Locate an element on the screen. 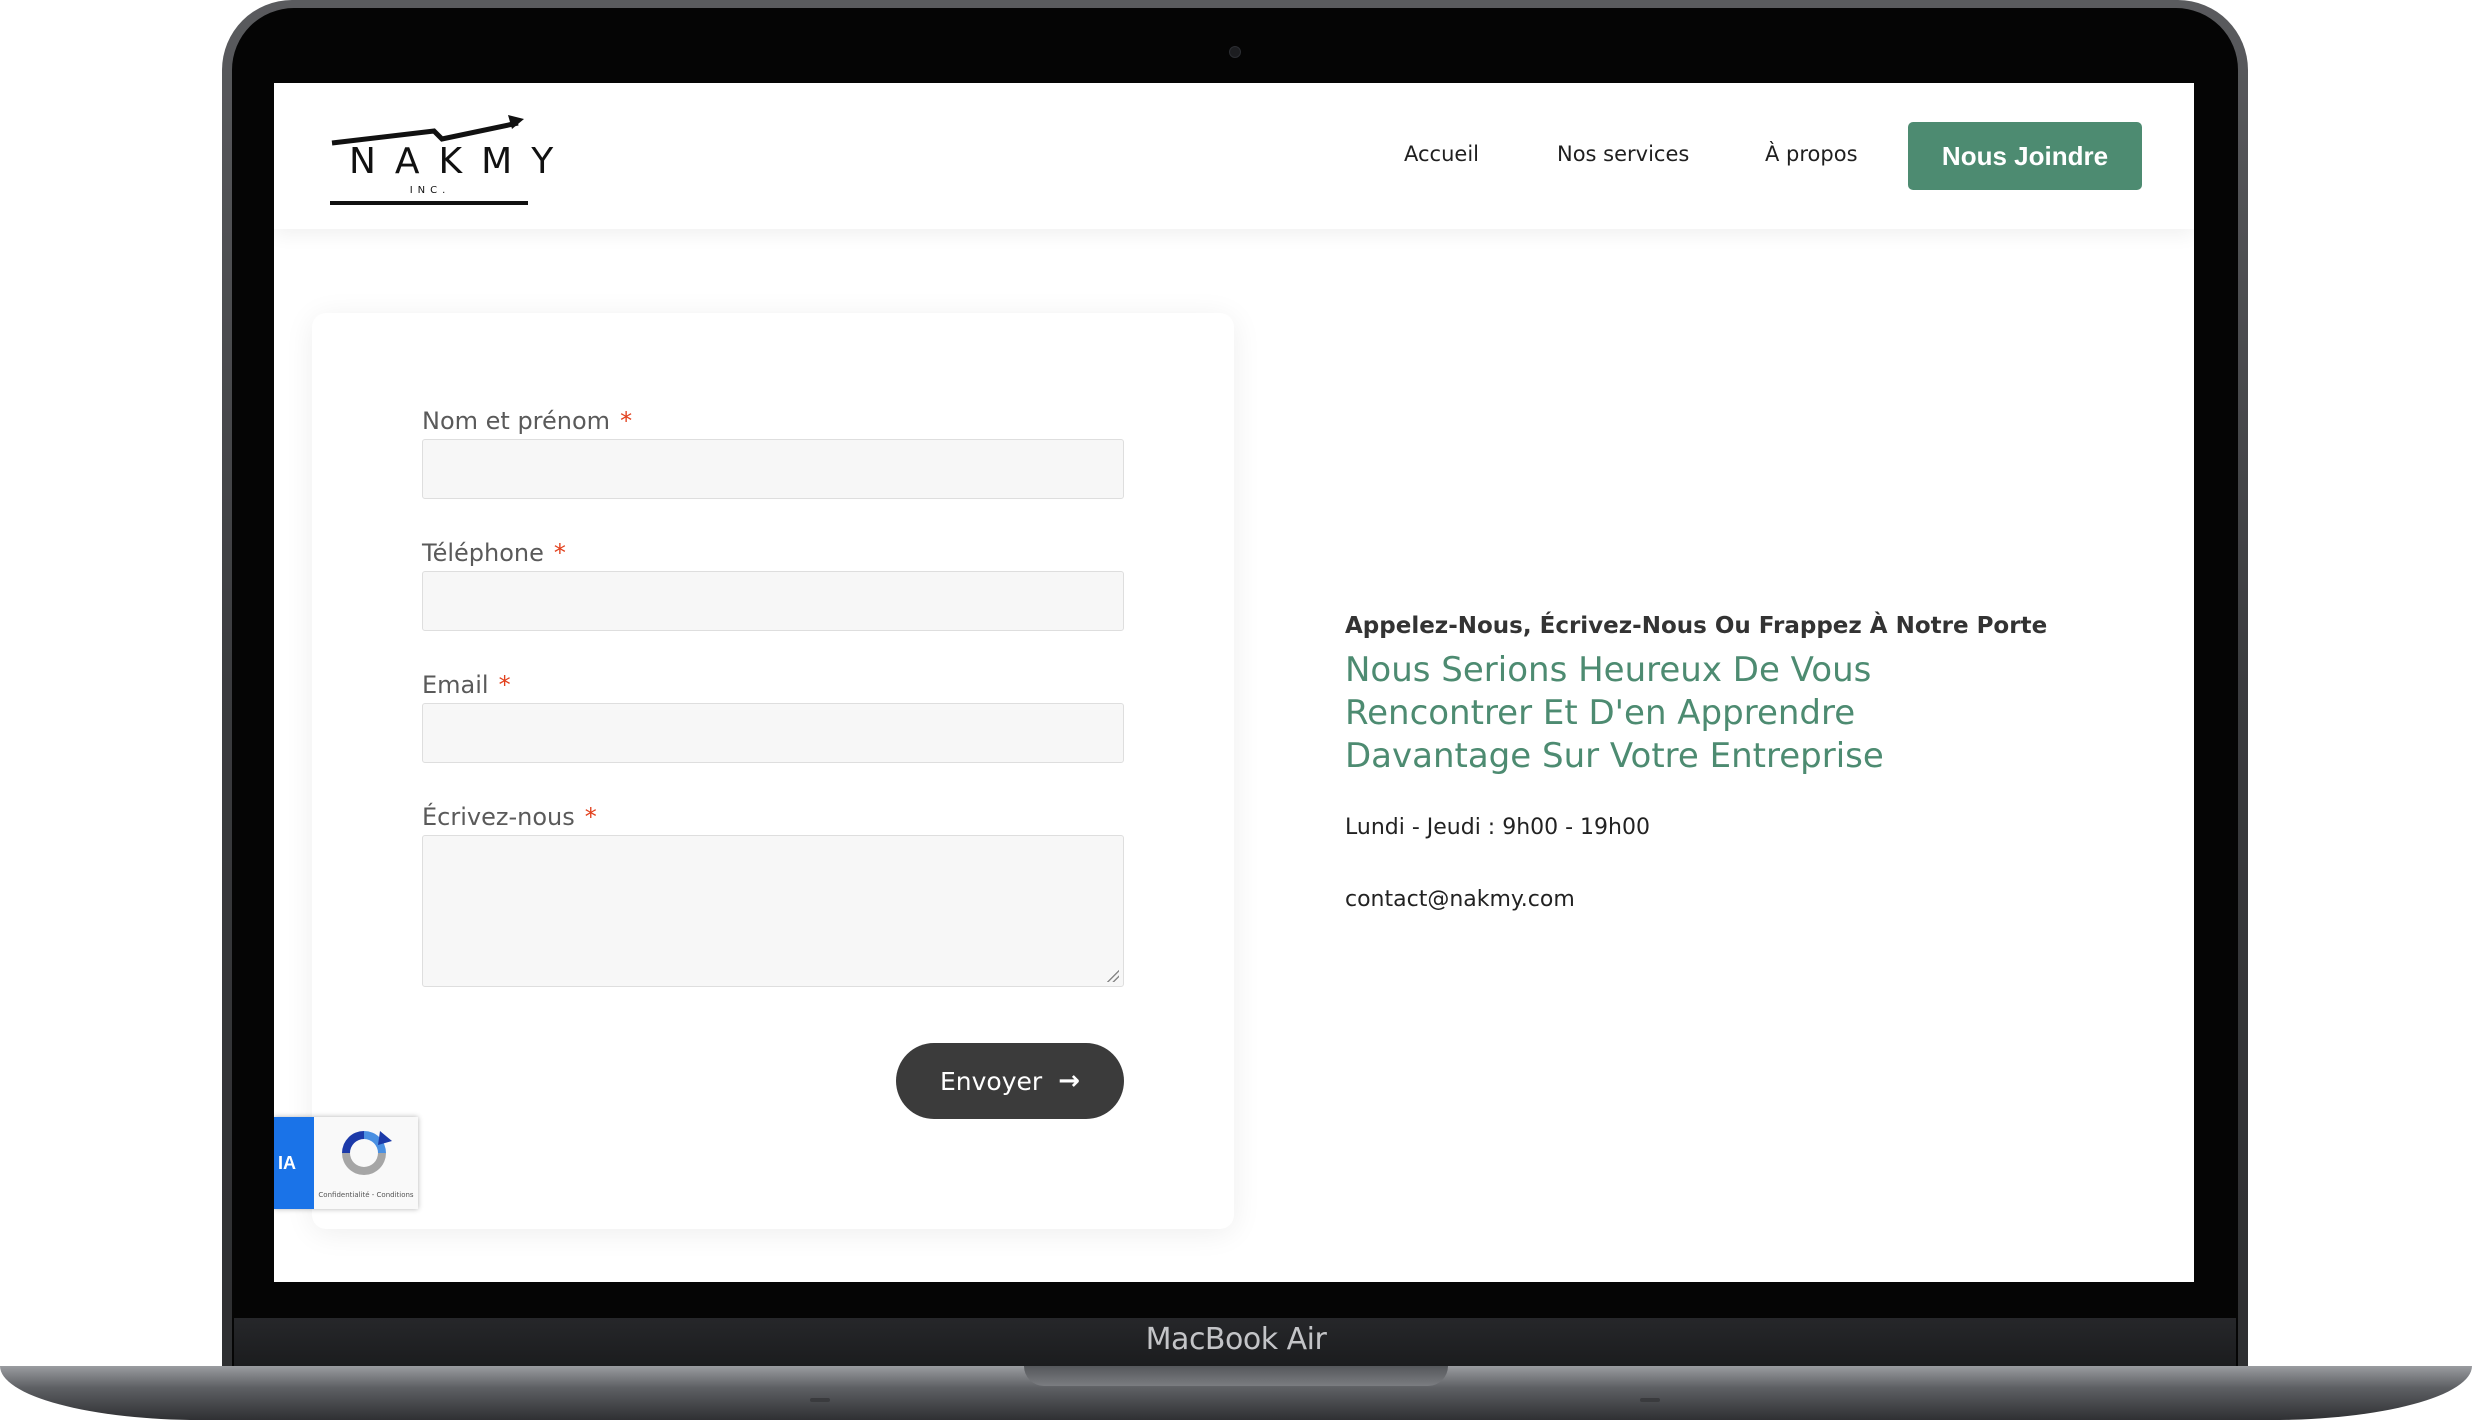 The width and height of the screenshot is (2472, 1420). nakmy-logo: NAKMY INC. is located at coordinates (450, 157).